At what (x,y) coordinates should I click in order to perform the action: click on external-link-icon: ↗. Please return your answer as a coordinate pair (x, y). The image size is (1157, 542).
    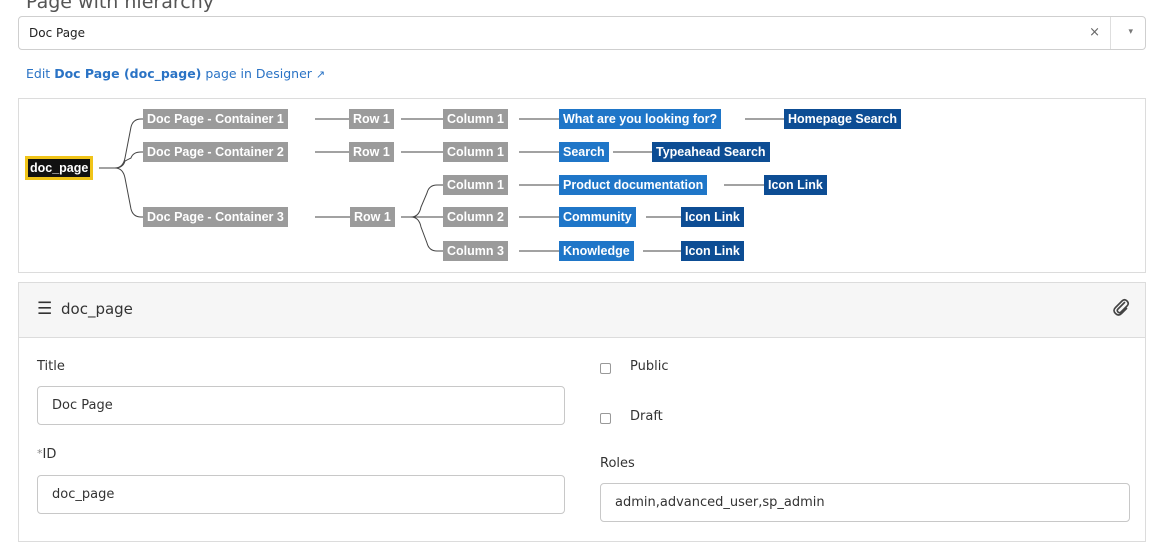
    Looking at the image, I should click on (320, 74).